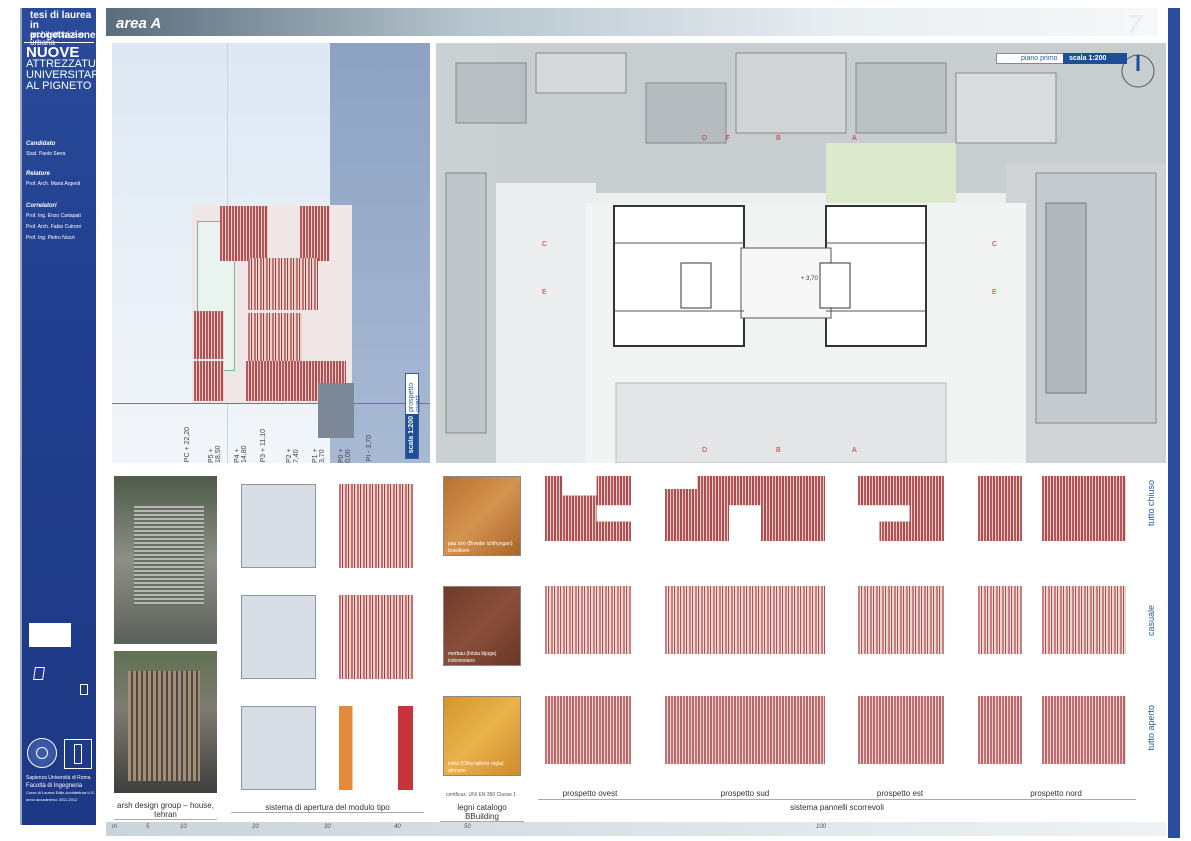 The height and width of the screenshot is (841, 1191). I want to click on ruler-tick-10: 10, so click(183, 827).